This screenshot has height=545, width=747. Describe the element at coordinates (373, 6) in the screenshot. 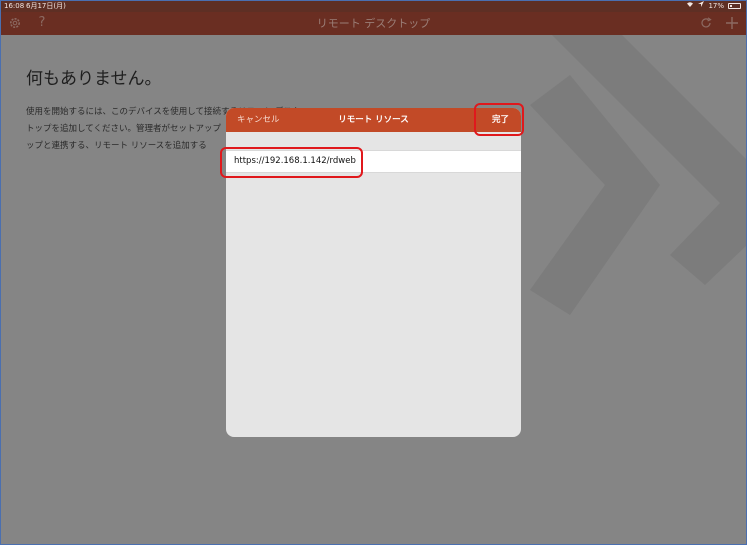

I see `status-bar: 16:08 6月17日(月) 17%` at that location.